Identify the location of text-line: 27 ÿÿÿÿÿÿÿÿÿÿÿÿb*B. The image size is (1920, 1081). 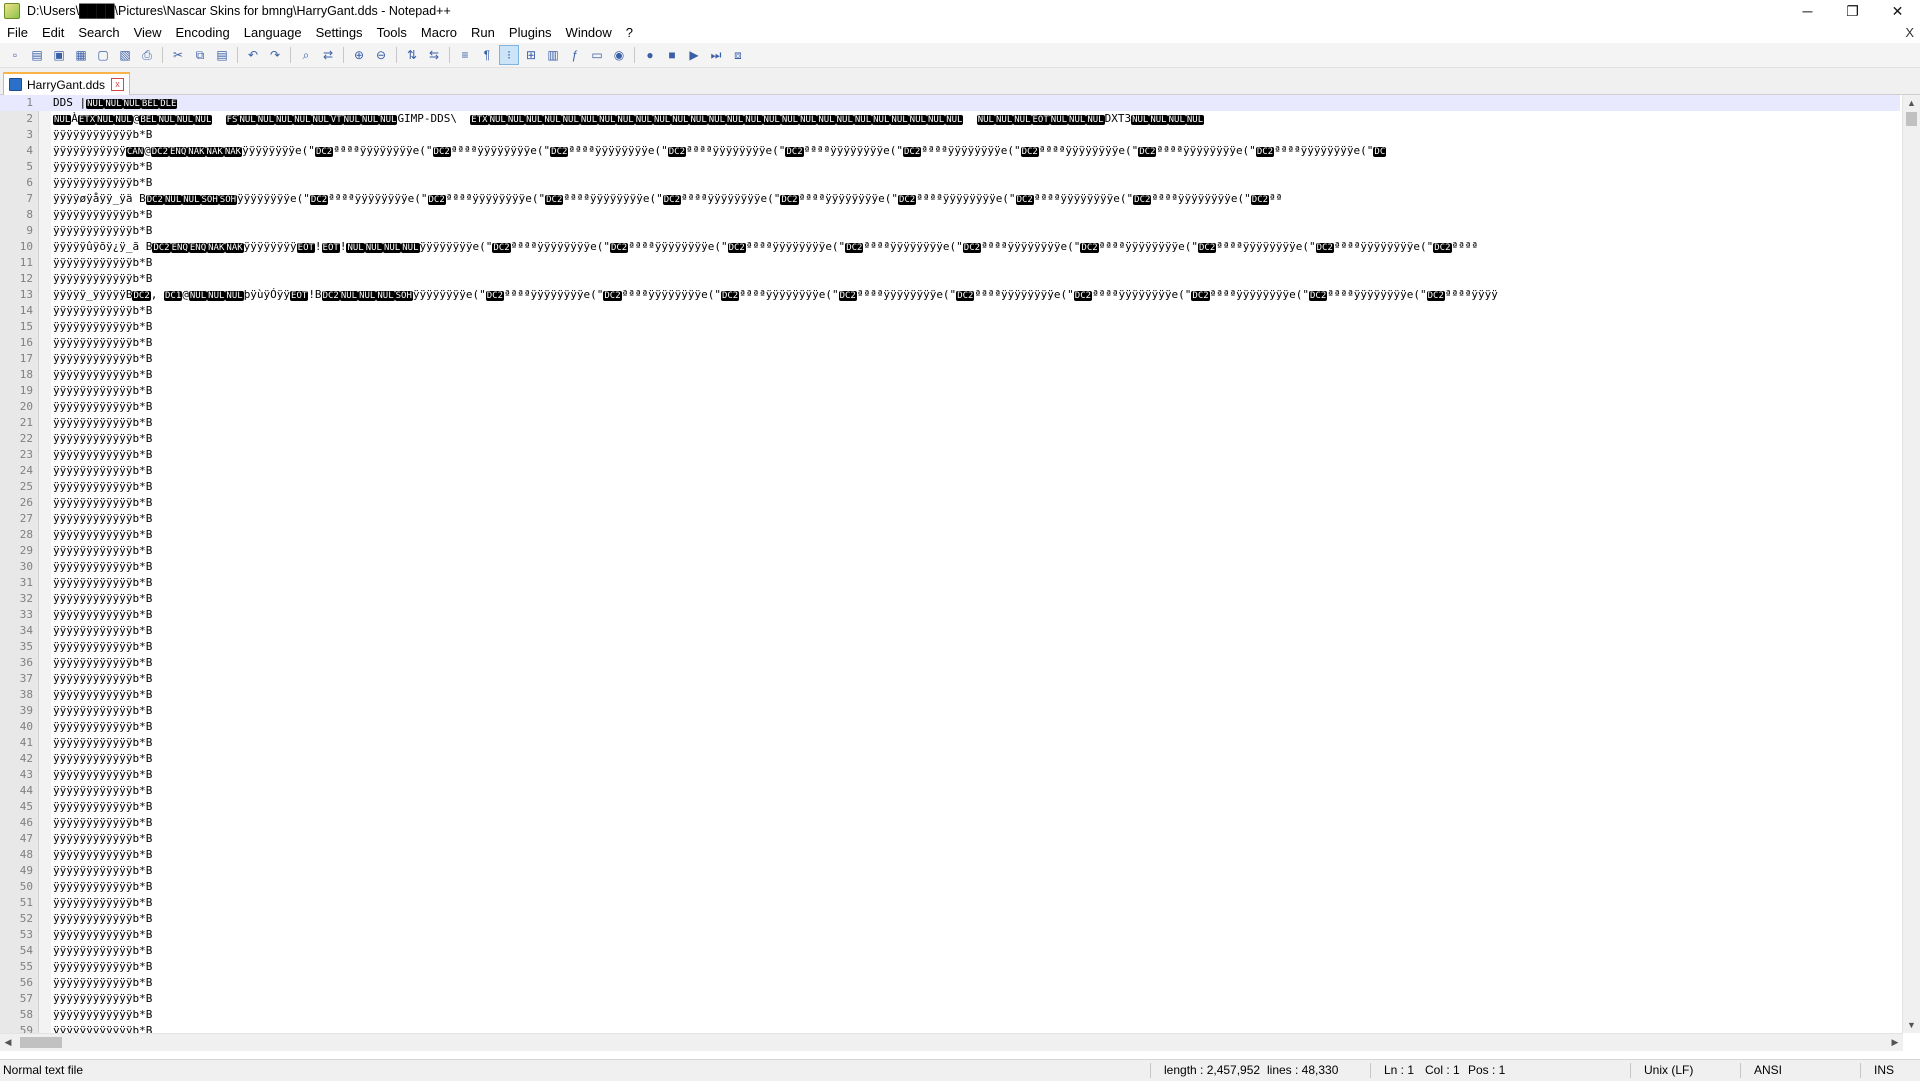
(950, 519).